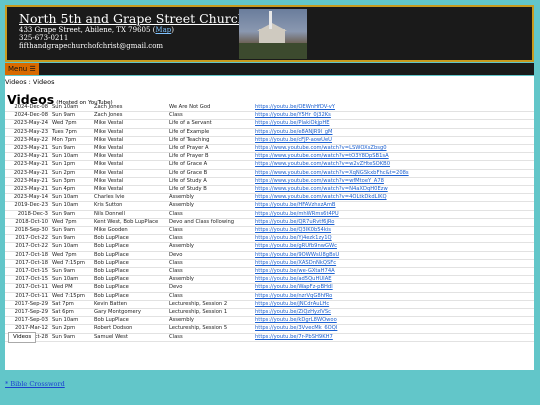  I want to click on video-link: https://youtu.be/3VvecMk_6OQI, so click(296, 328).